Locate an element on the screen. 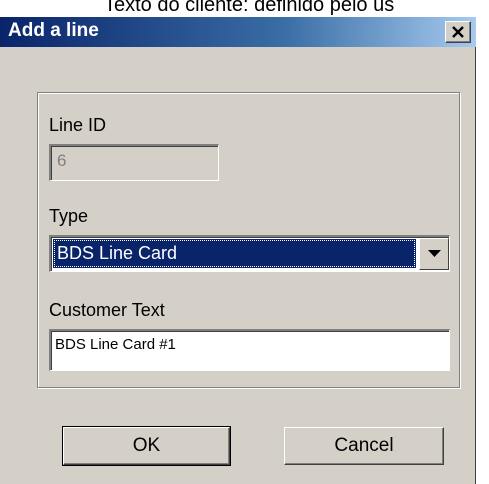 Image resolution: width=489 pixels, height=484 pixels. type-dropdown-button is located at coordinates (434, 254).